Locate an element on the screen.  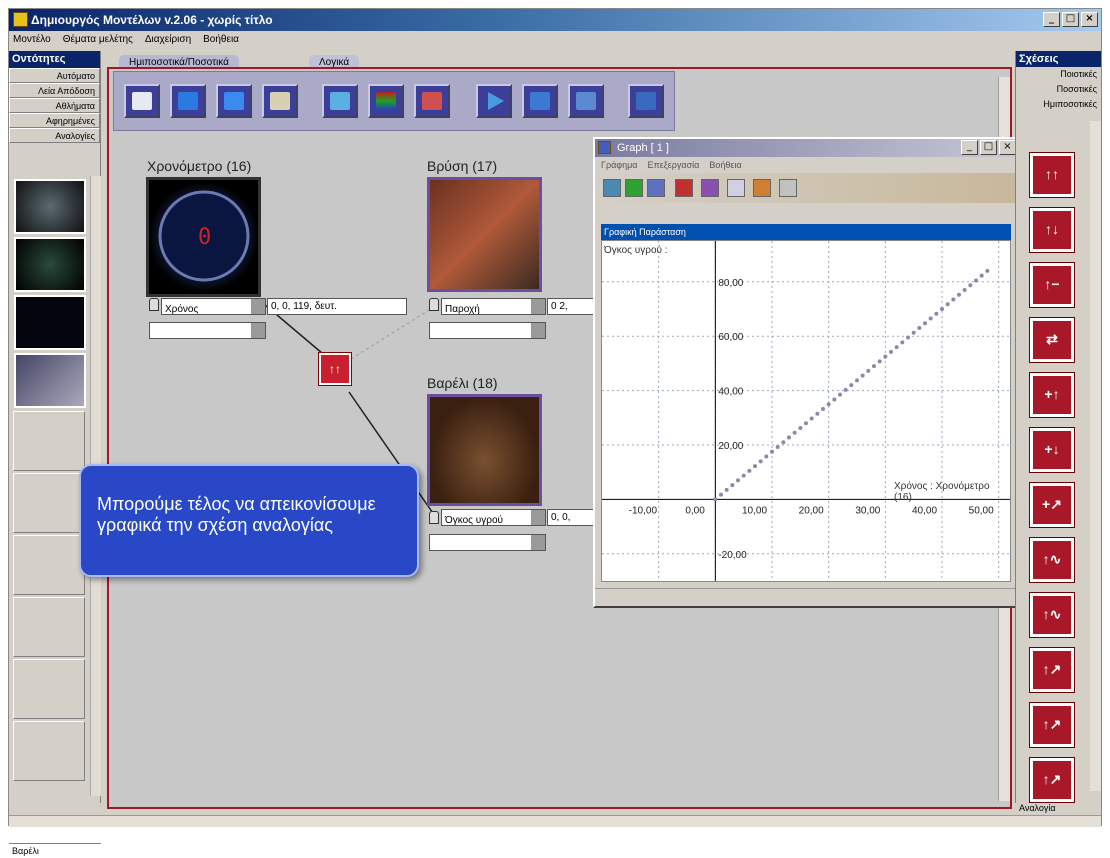
proportional-relation-node: ↑↑ is located at coordinates (335, 369).